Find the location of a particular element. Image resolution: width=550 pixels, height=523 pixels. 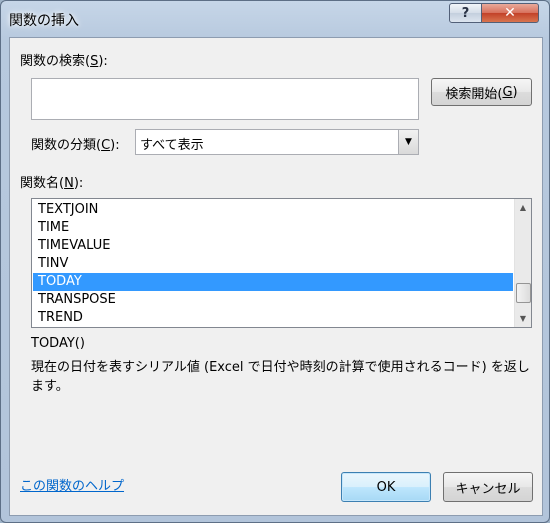

function-name-label: 関数名(N): is located at coordinates (52, 183).